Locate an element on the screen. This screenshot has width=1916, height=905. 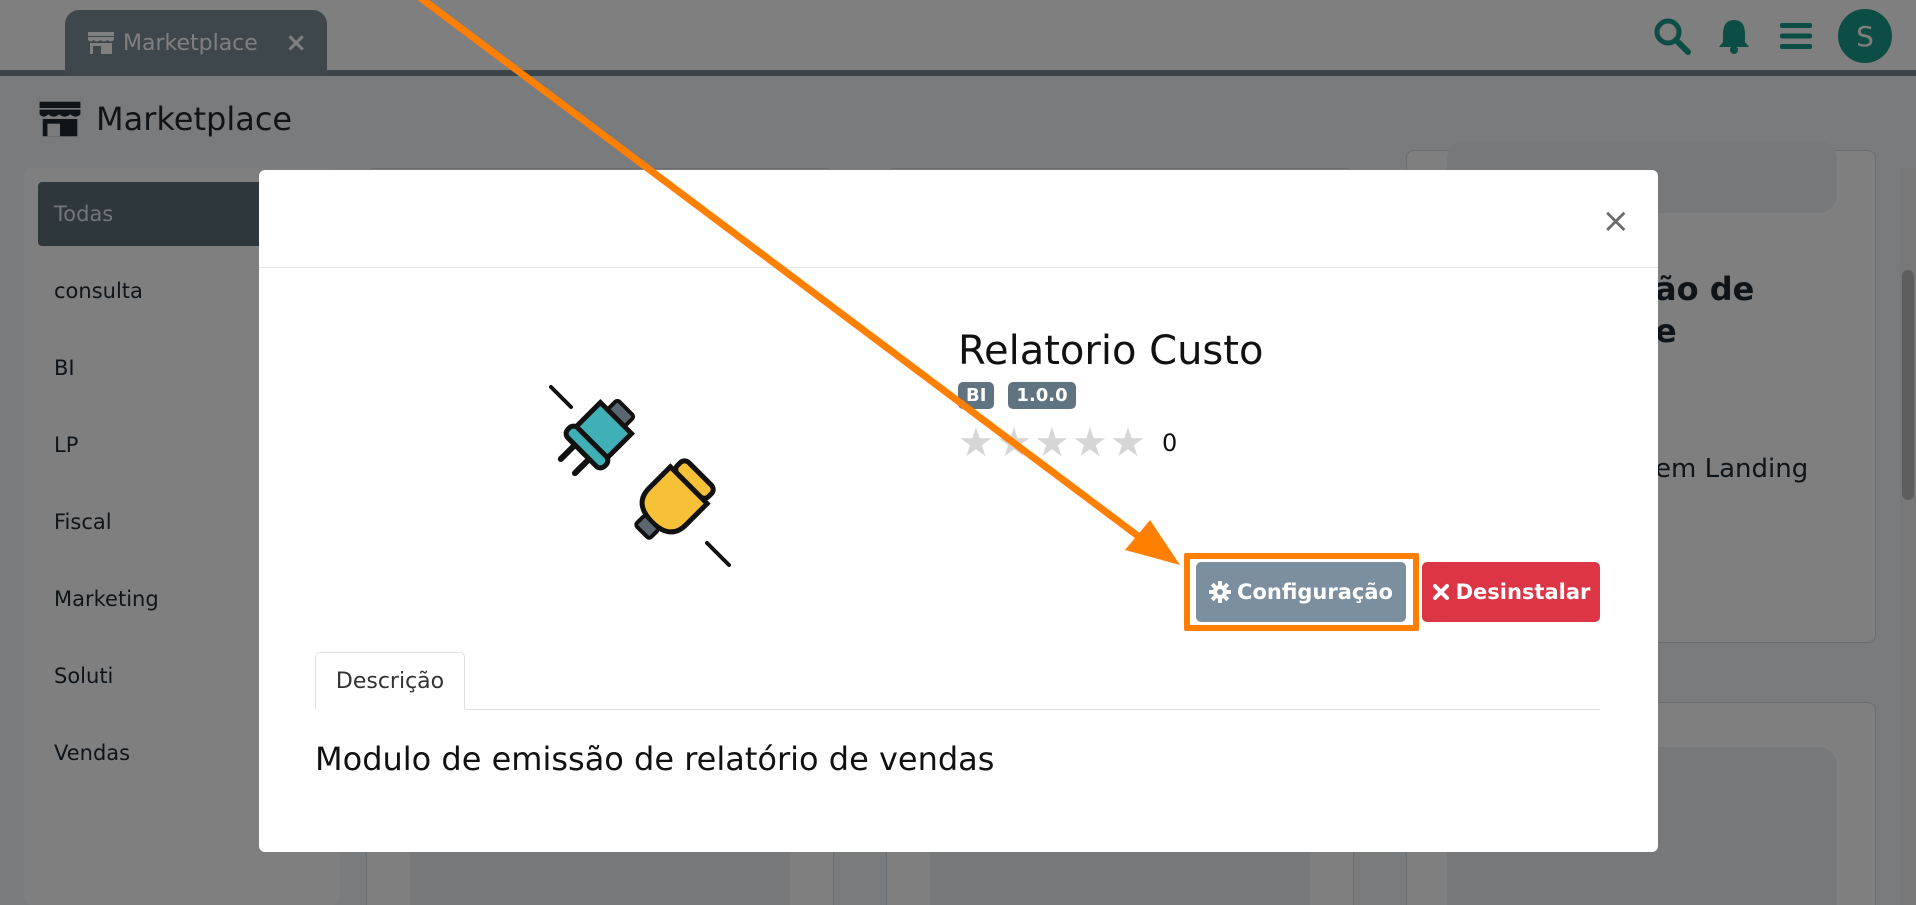
gear-icon is located at coordinates (1220, 592).